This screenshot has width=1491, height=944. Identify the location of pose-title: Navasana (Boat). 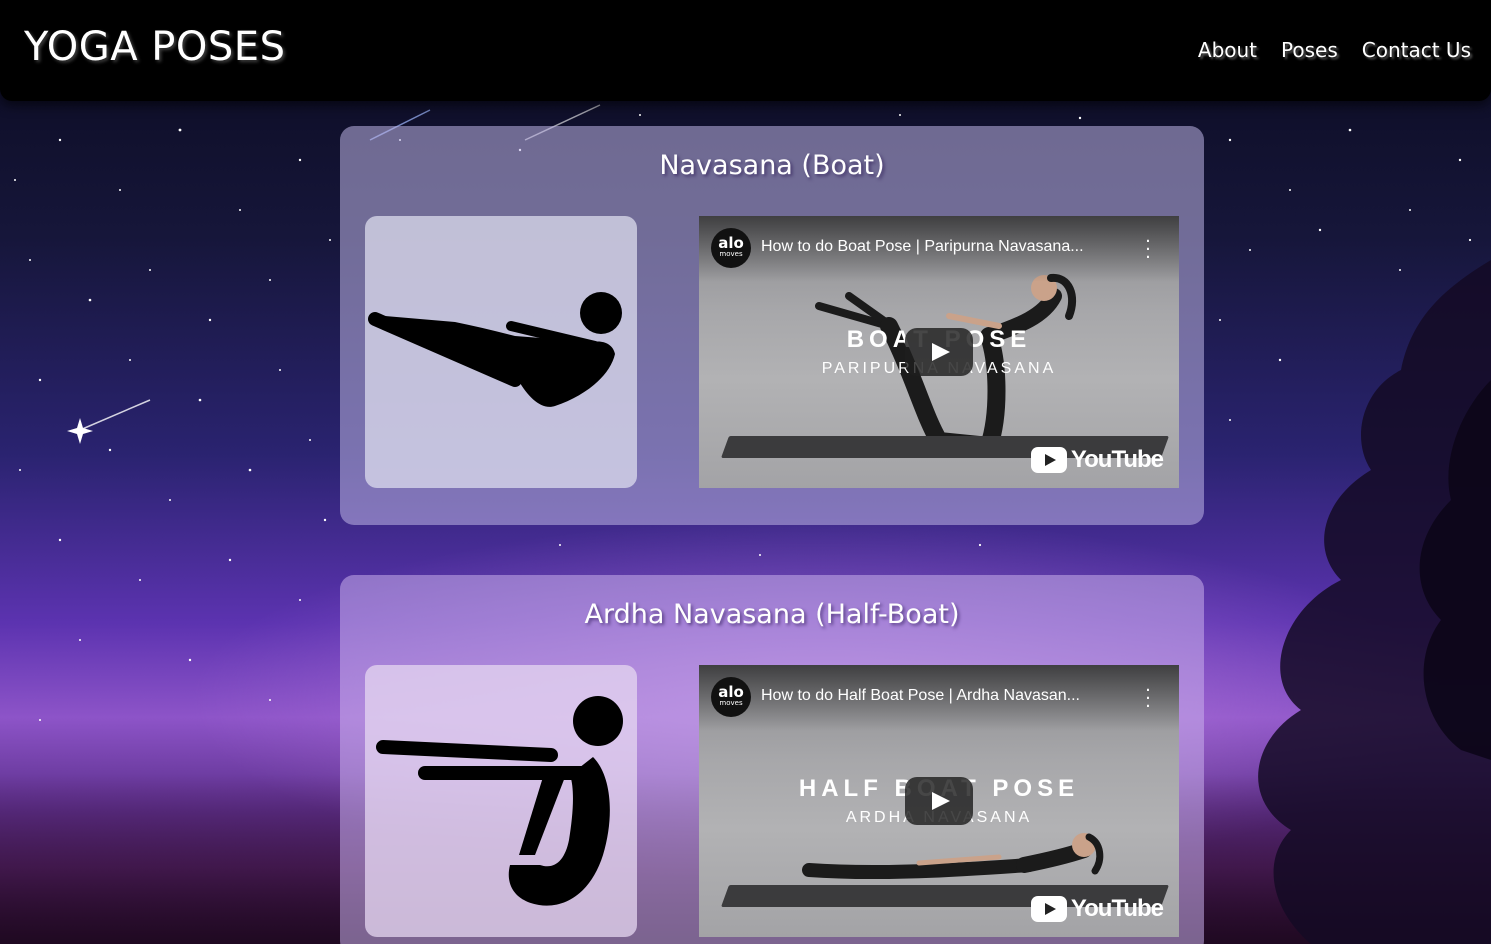
(772, 165).